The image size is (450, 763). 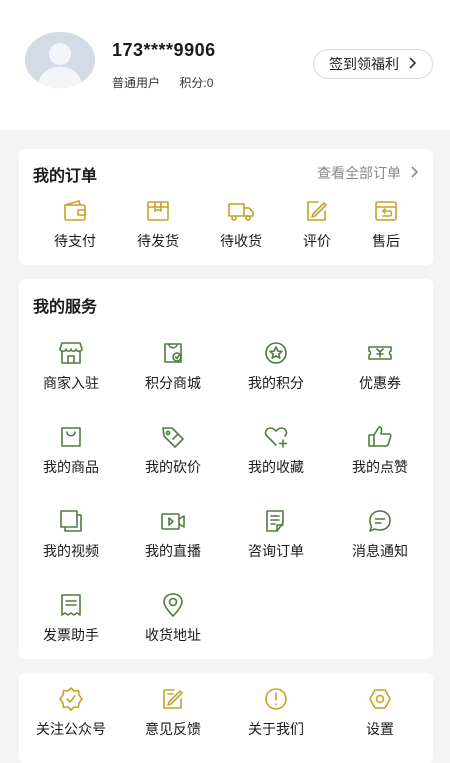 What do you see at coordinates (380, 534) in the screenshot?
I see `service-message-notice: 消息通知` at bounding box center [380, 534].